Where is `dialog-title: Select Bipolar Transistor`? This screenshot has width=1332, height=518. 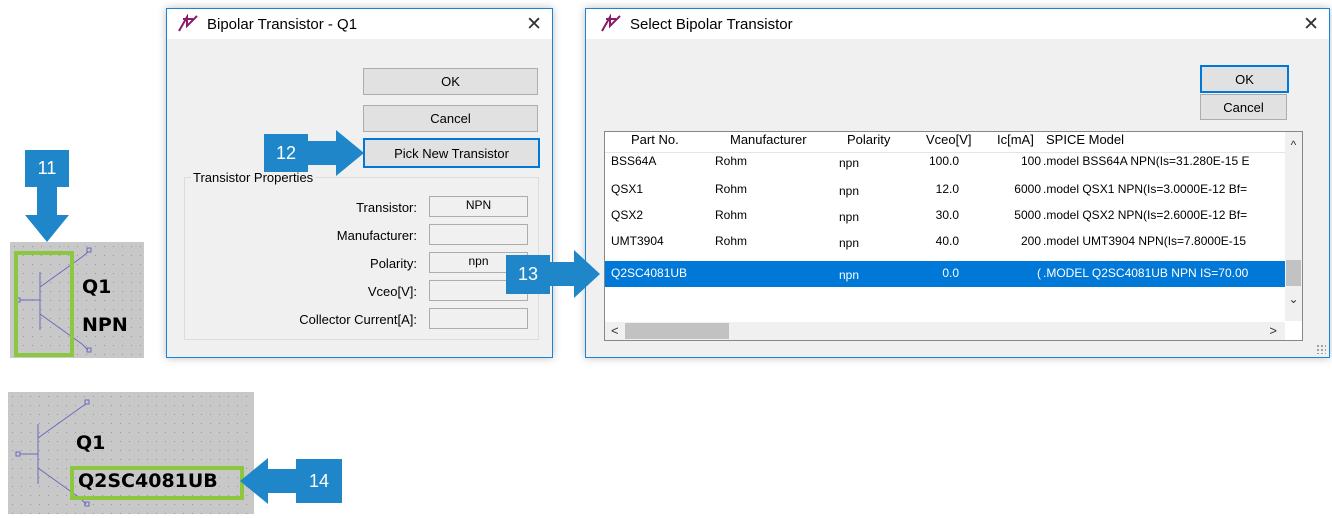 dialog-title: Select Bipolar Transistor is located at coordinates (711, 24).